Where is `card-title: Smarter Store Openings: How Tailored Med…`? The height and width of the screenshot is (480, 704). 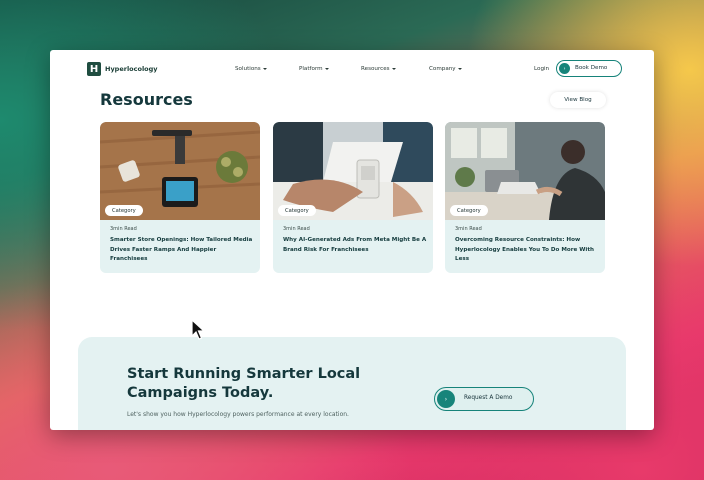
card-title: Smarter Store Openings: How Tailored Med… is located at coordinates (182, 250).